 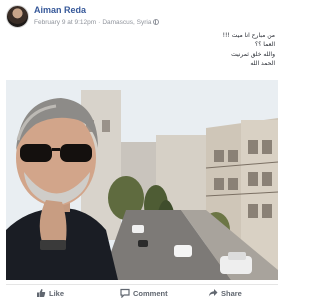 I want to click on share-label: Share, so click(x=231, y=293).